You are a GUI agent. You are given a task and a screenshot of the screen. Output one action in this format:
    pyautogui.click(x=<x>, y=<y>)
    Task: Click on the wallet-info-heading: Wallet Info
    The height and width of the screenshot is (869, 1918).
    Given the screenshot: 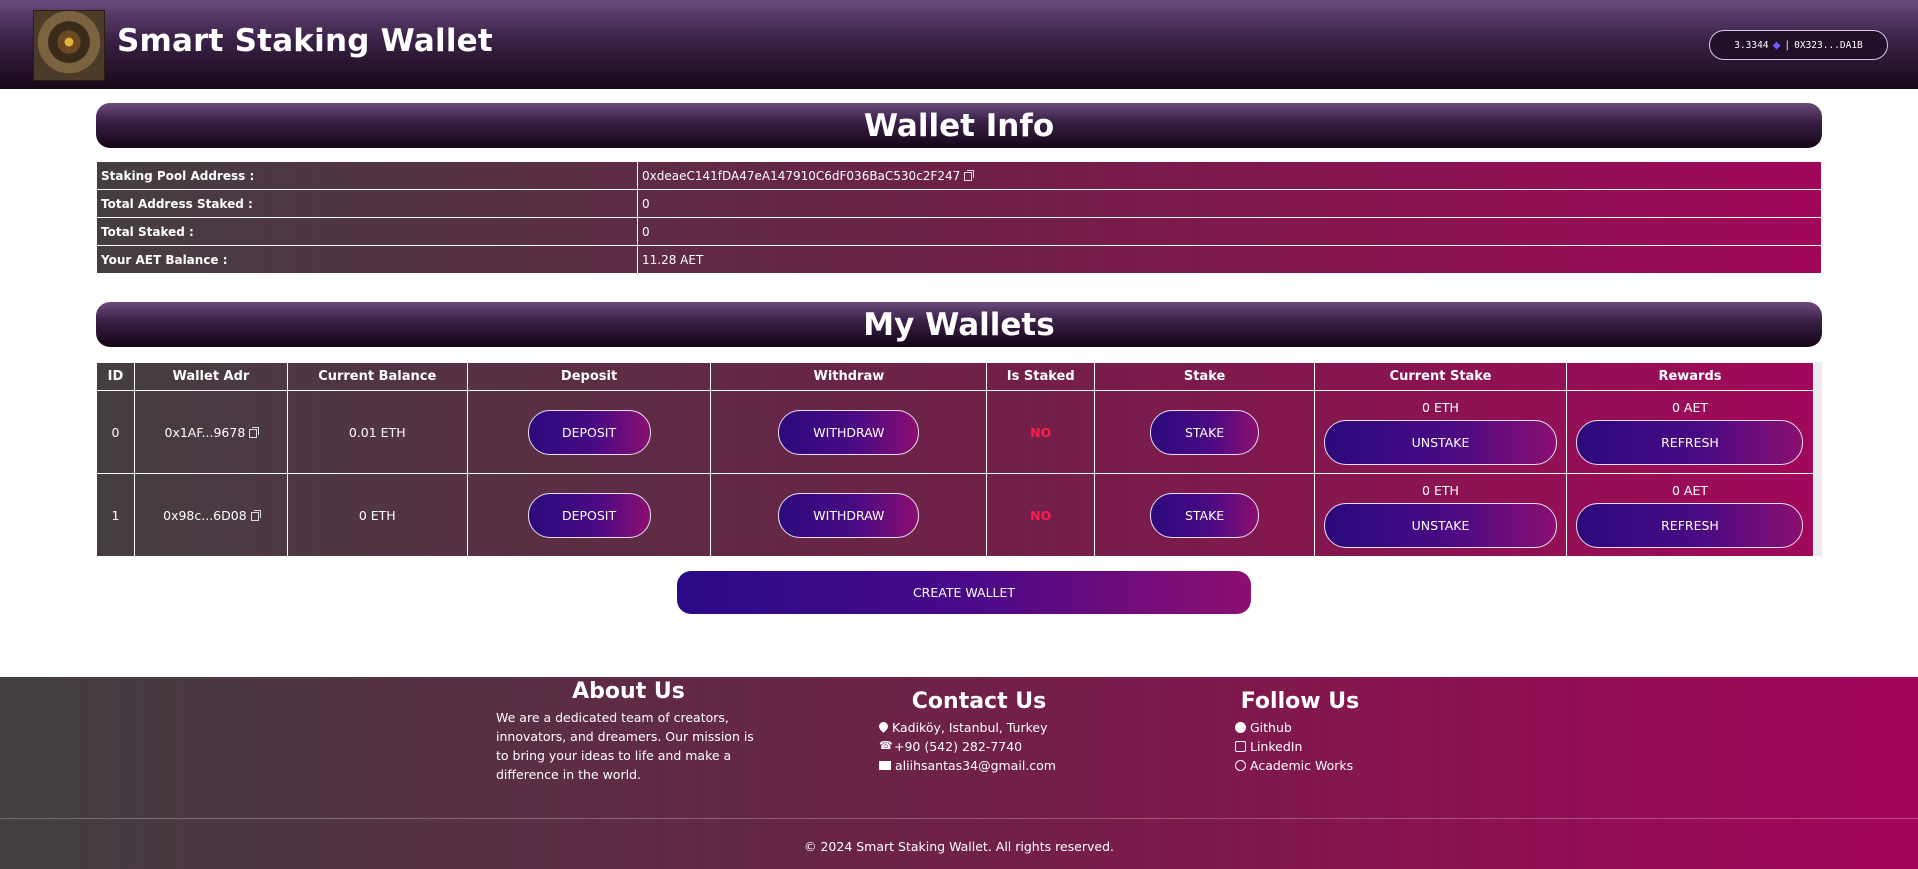 What is the action you would take?
    pyautogui.click(x=959, y=125)
    